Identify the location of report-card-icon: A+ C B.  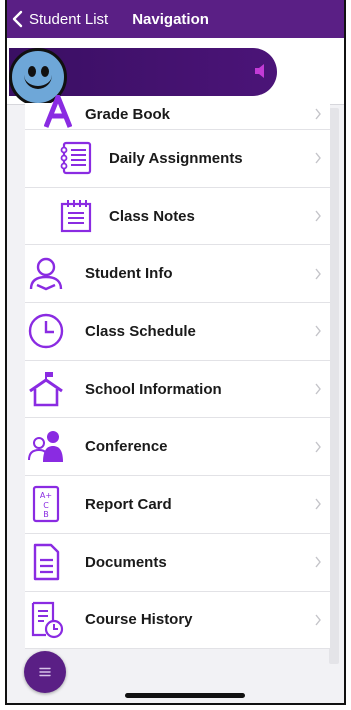
(46, 504).